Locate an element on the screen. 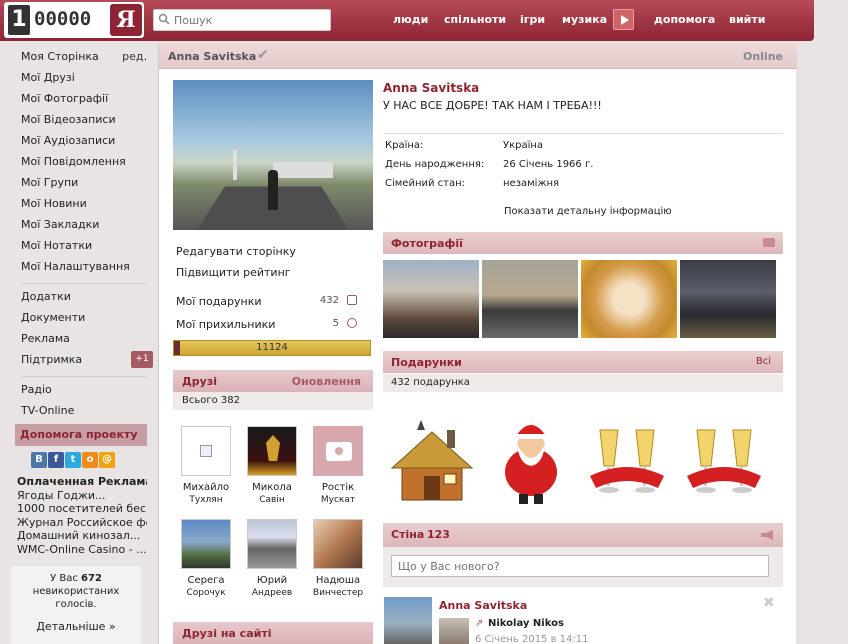 The height and width of the screenshot is (644, 848). fans-count: 5 is located at coordinates (335, 323).